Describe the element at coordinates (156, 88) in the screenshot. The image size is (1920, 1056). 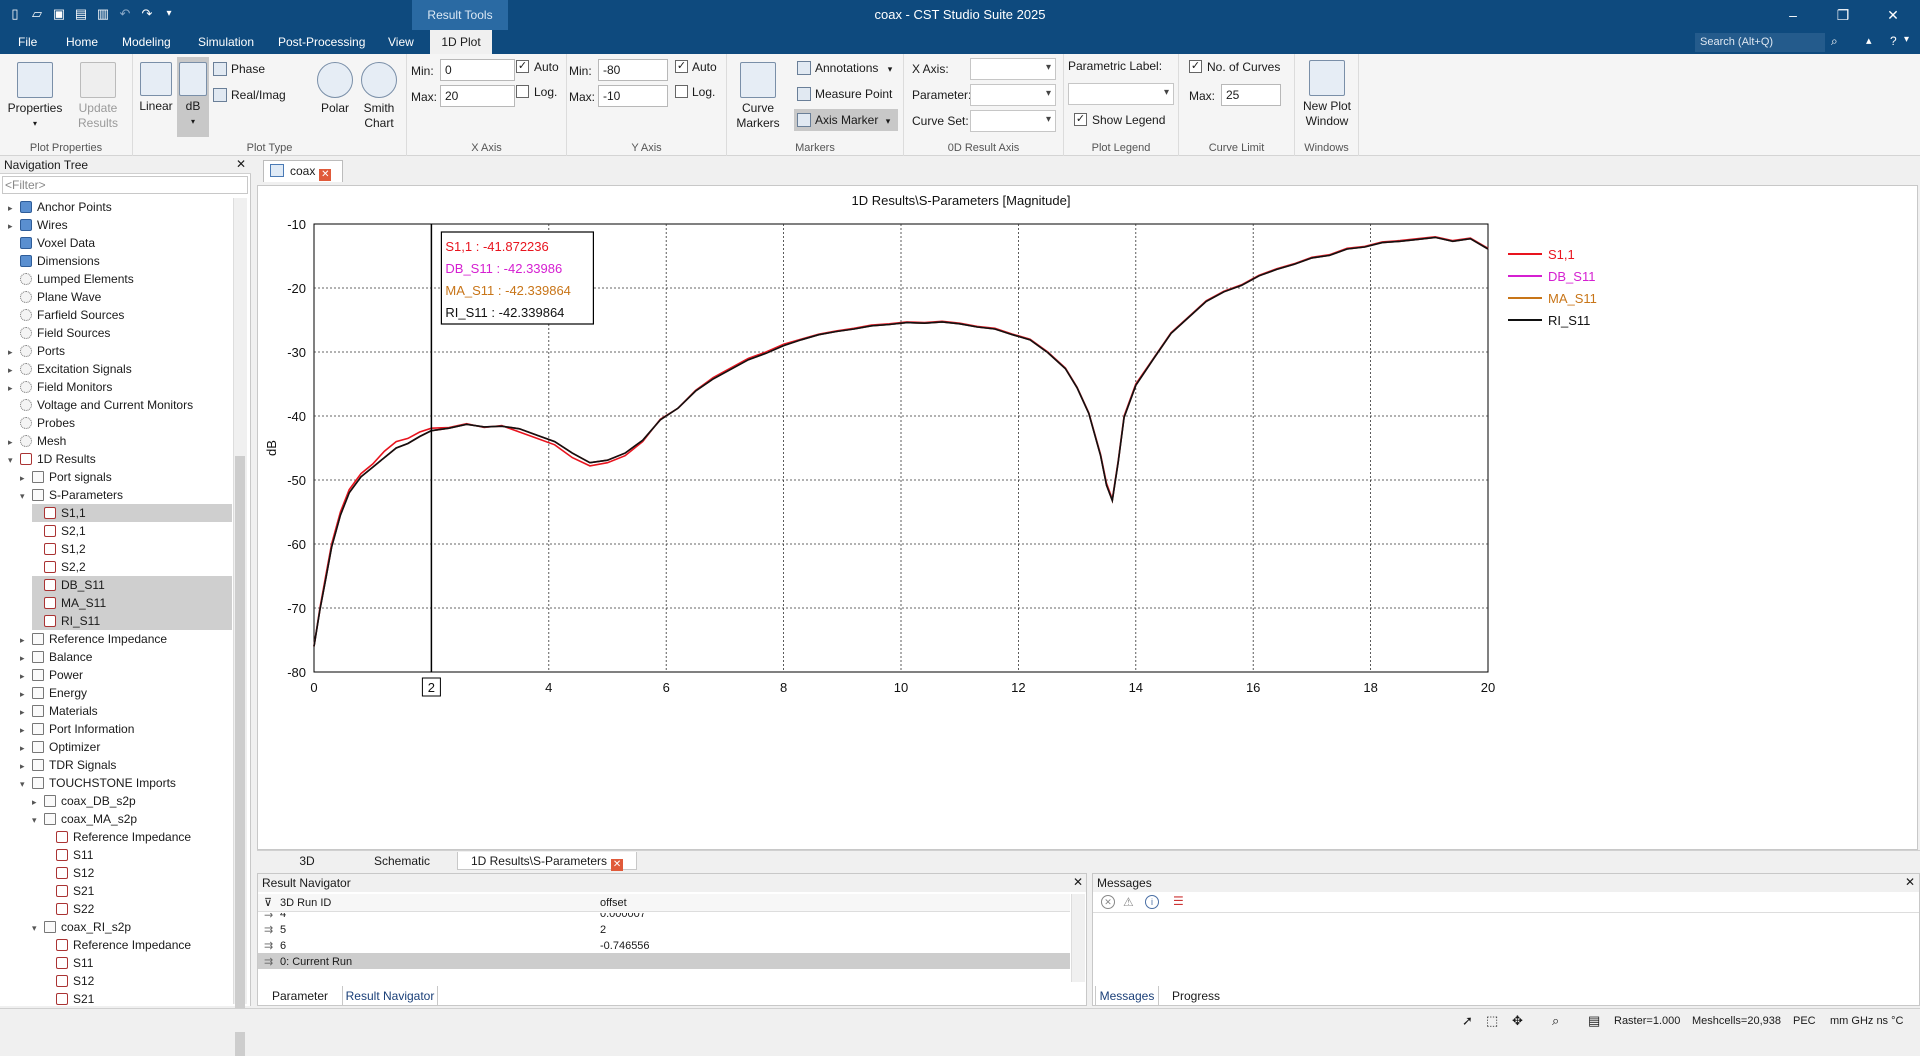
I see `linear-button: Linear` at that location.